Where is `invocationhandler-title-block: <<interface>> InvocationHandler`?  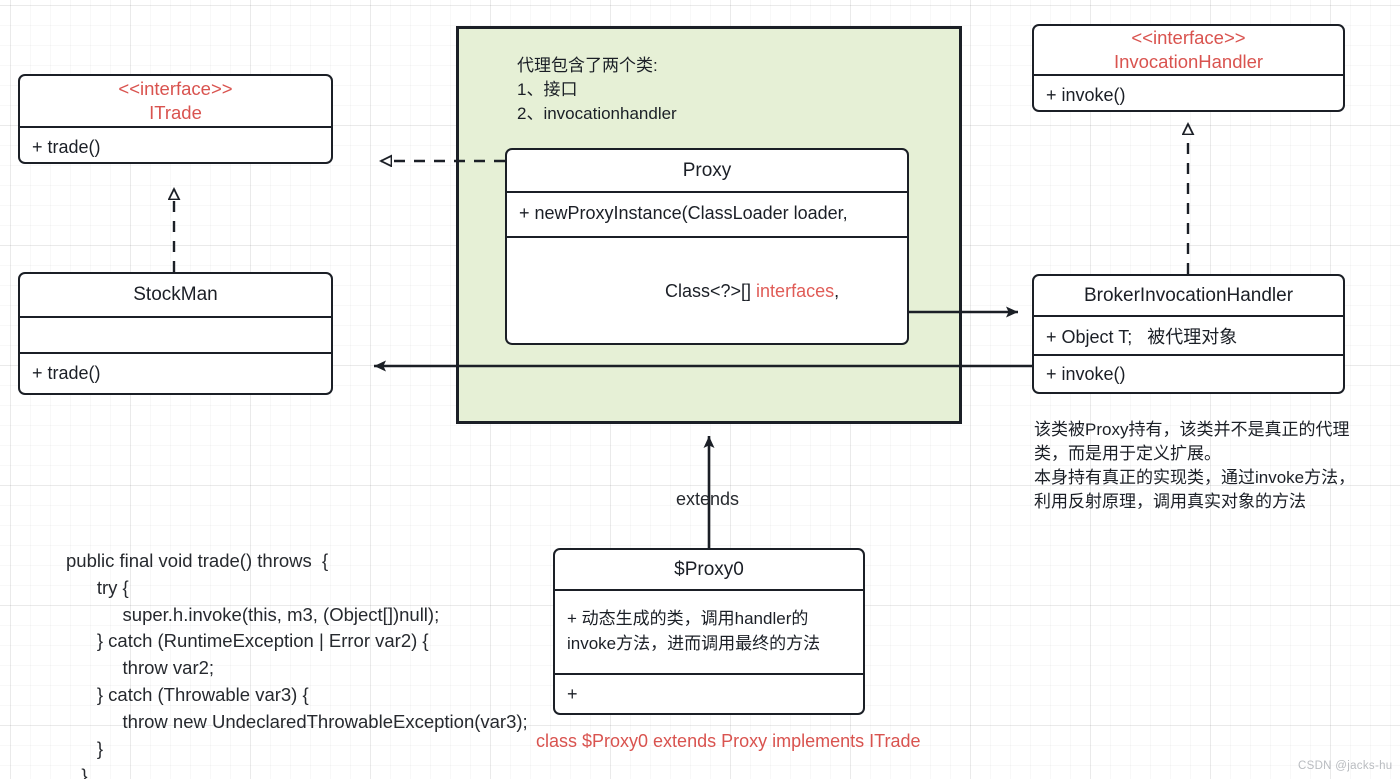
invocationhandler-title-block: <<interface>> InvocationHandler is located at coordinates (1188, 50).